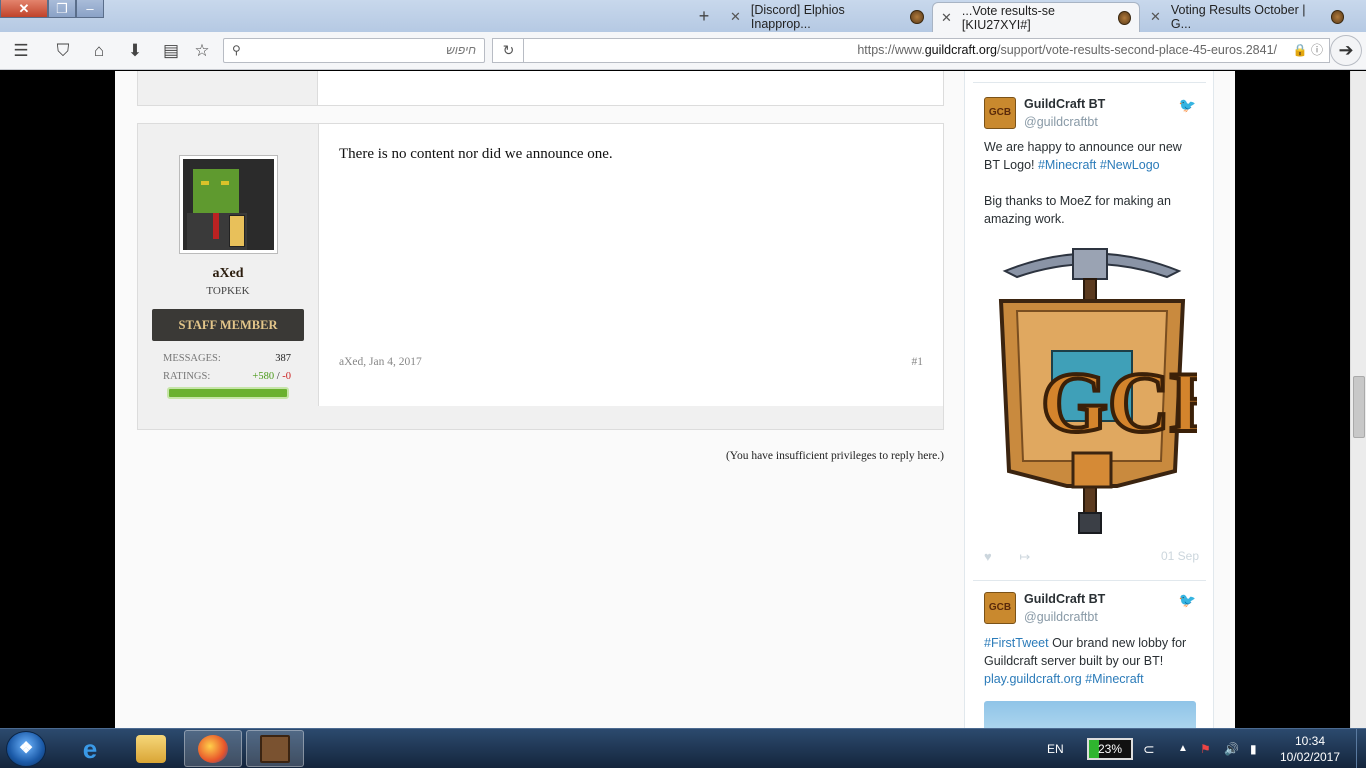  What do you see at coordinates (1205, 748) in the screenshot?
I see `action-center-flag-icon: ⚑` at bounding box center [1205, 748].